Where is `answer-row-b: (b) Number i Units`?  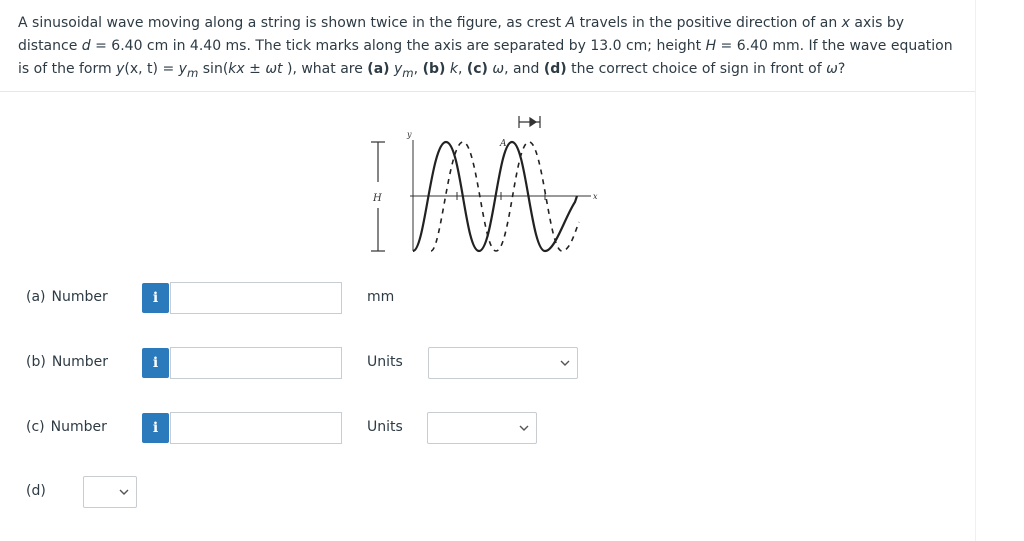
answer-row-b: (b) Number i Units is located at coordinates (487, 363).